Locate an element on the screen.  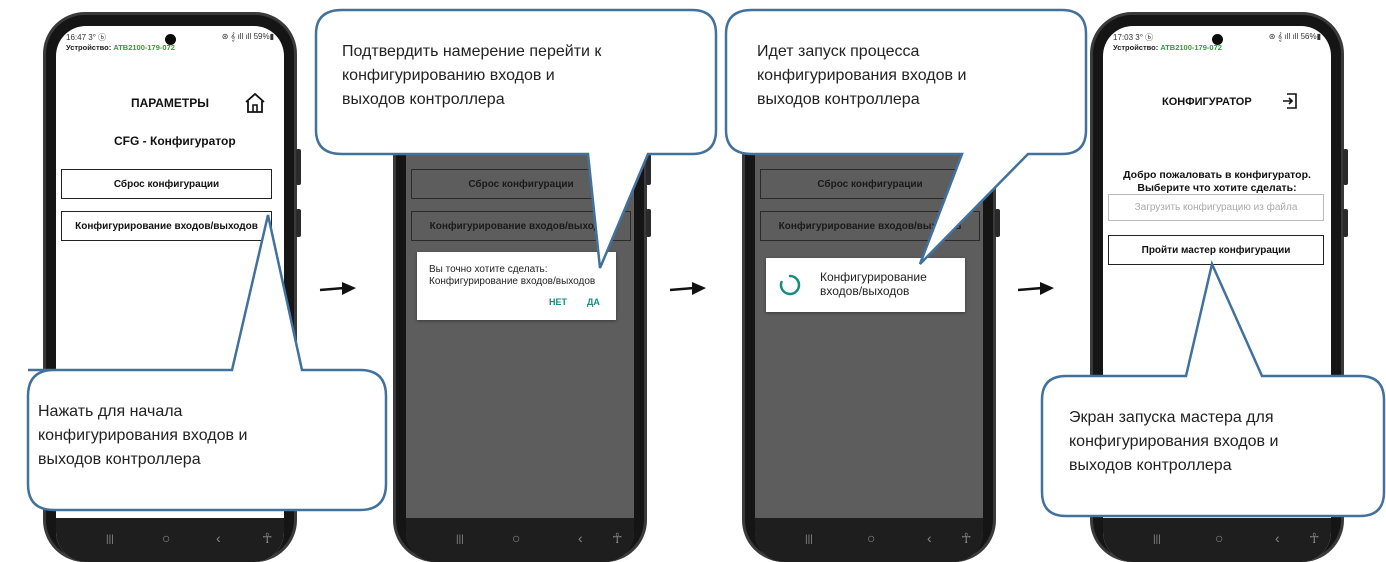
progress-dialog: Конфигурирование входов/выходов is located at coordinates (865, 285).